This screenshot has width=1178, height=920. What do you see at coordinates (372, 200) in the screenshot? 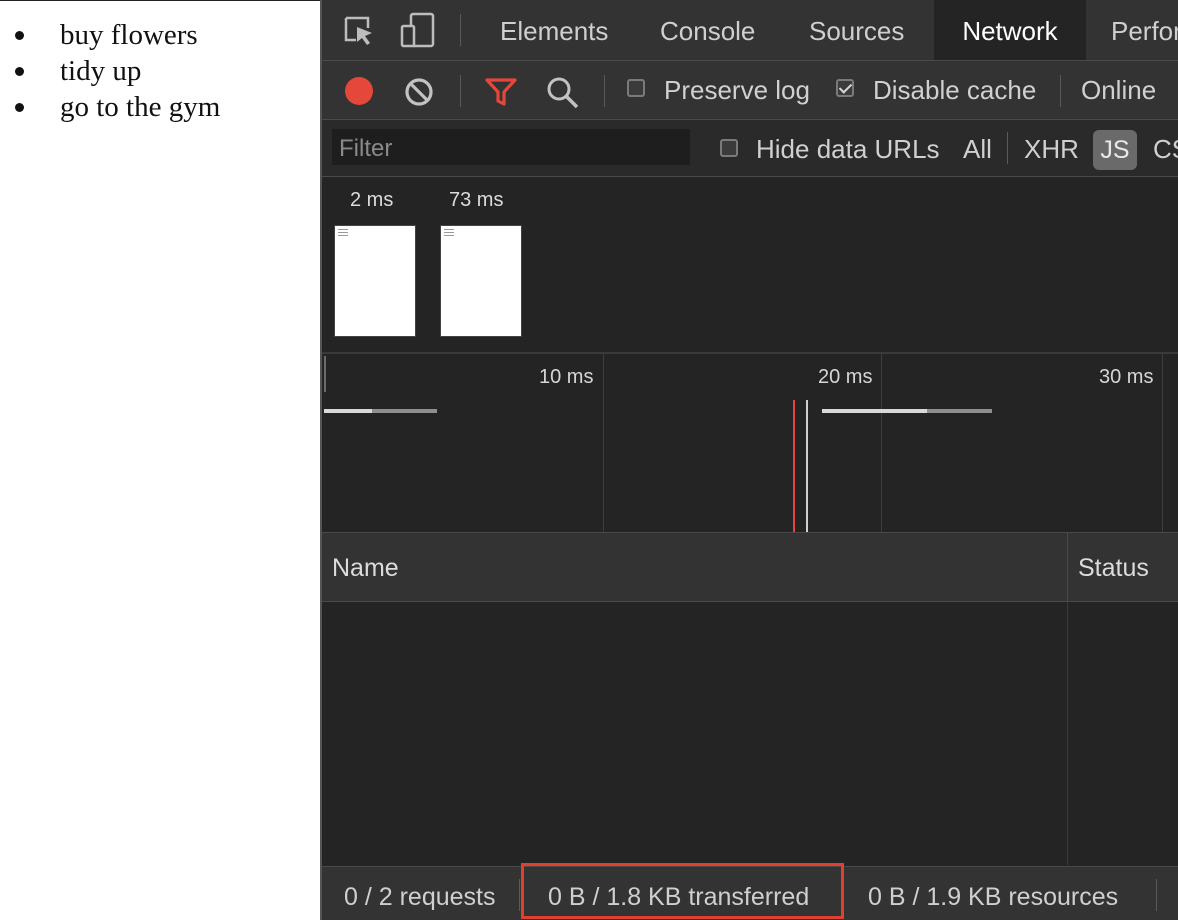
I see `screenshot-time: 2 ms` at bounding box center [372, 200].